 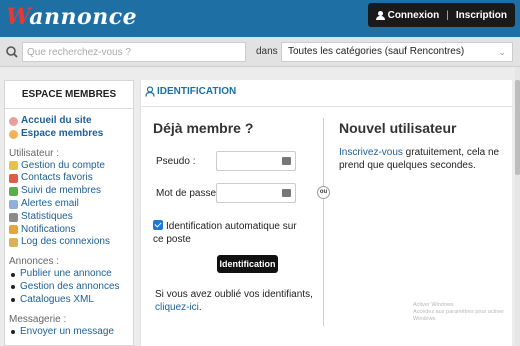 What do you see at coordinates (34, 262) in the screenshot?
I see `sidebar-section-ads: Annonces :` at bounding box center [34, 262].